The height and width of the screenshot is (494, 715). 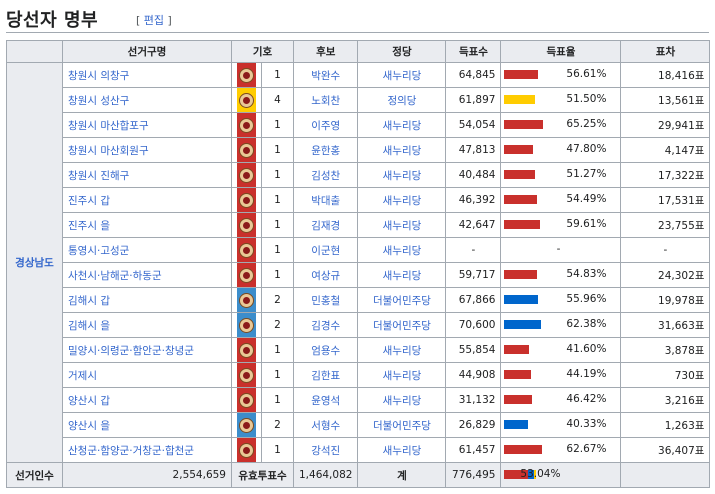 What do you see at coordinates (561, 400) in the screenshot?
I see `vote-share-cell: 46.42%` at bounding box center [561, 400].